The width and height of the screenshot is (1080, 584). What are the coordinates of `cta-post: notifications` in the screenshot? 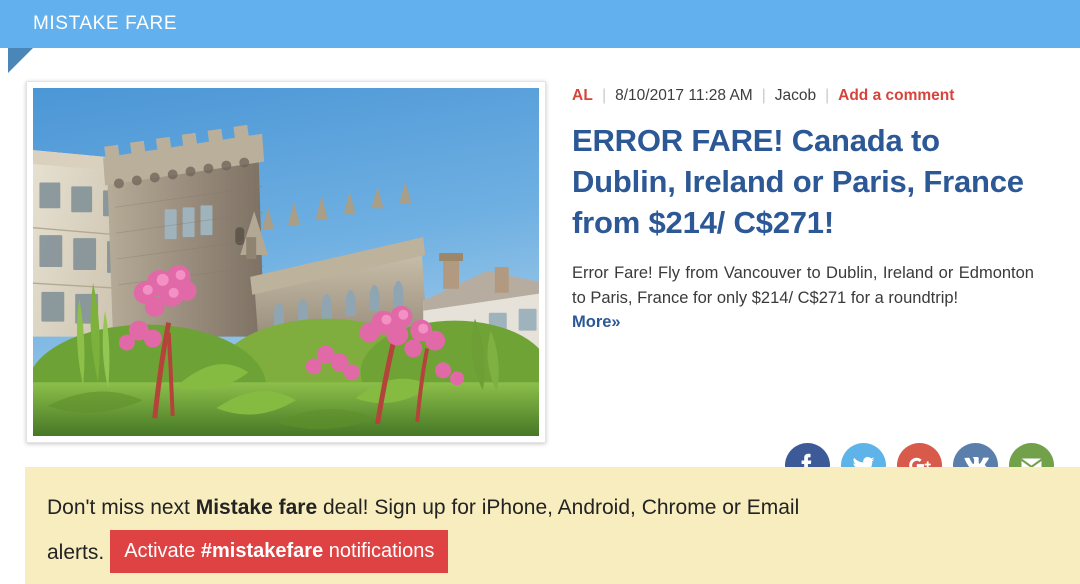 It's located at (379, 550).